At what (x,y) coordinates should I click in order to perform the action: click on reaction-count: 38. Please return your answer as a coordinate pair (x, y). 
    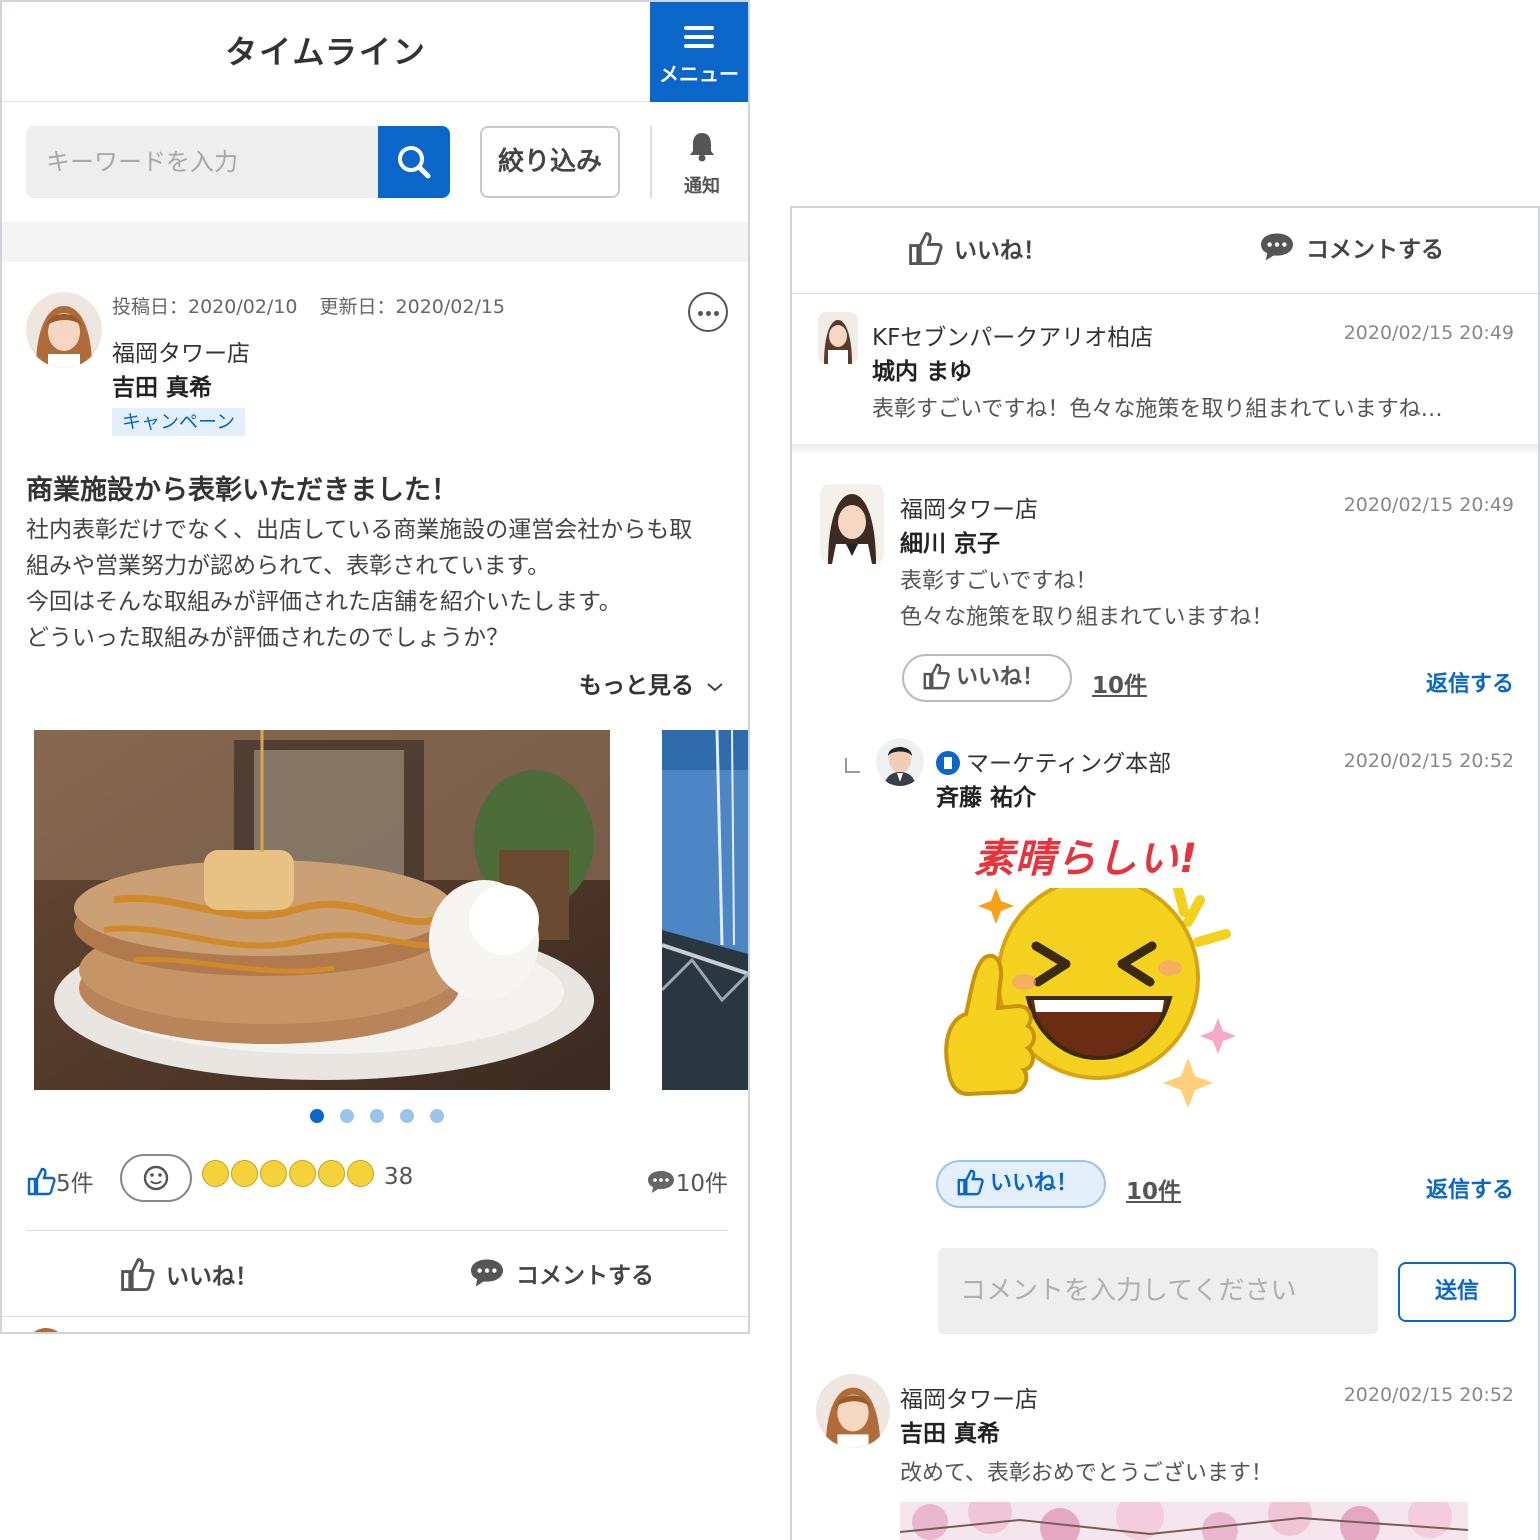
    Looking at the image, I should click on (399, 1177).